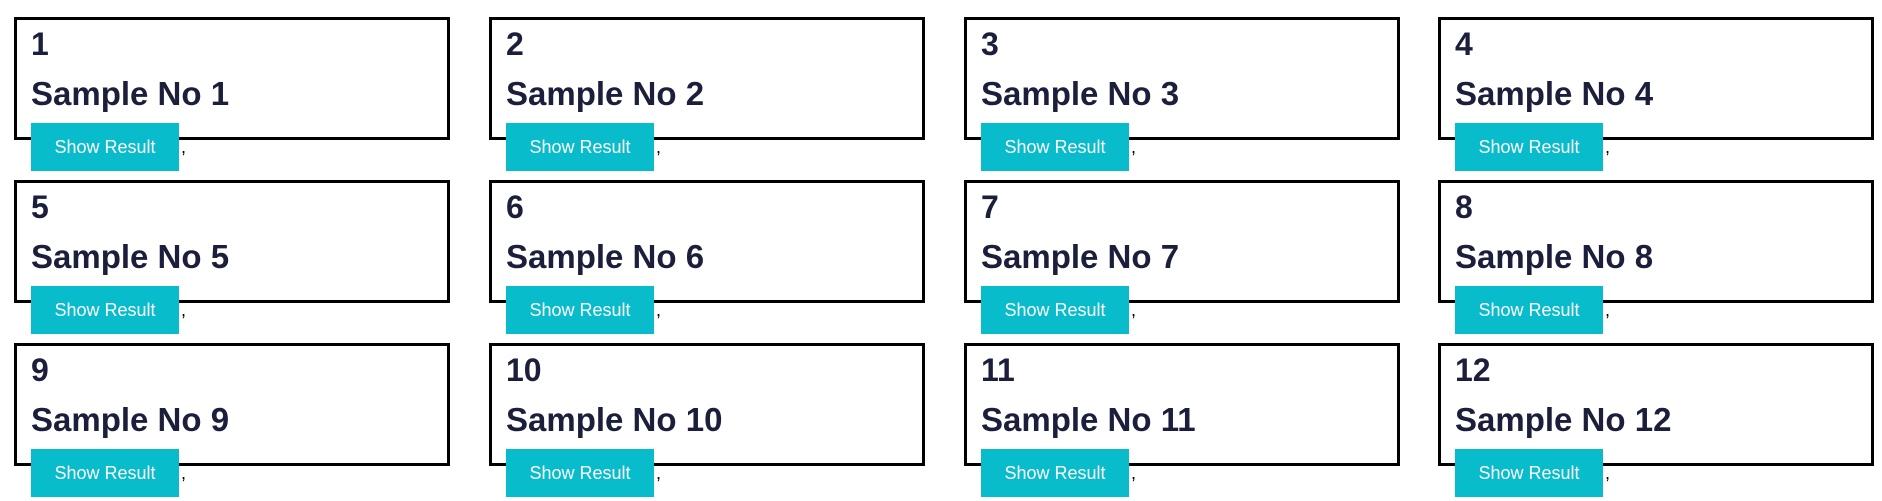 The image size is (1882, 501). What do you see at coordinates (232, 257) in the screenshot?
I see `sample-card-5: 5 Sample No 5 Show Result,` at bounding box center [232, 257].